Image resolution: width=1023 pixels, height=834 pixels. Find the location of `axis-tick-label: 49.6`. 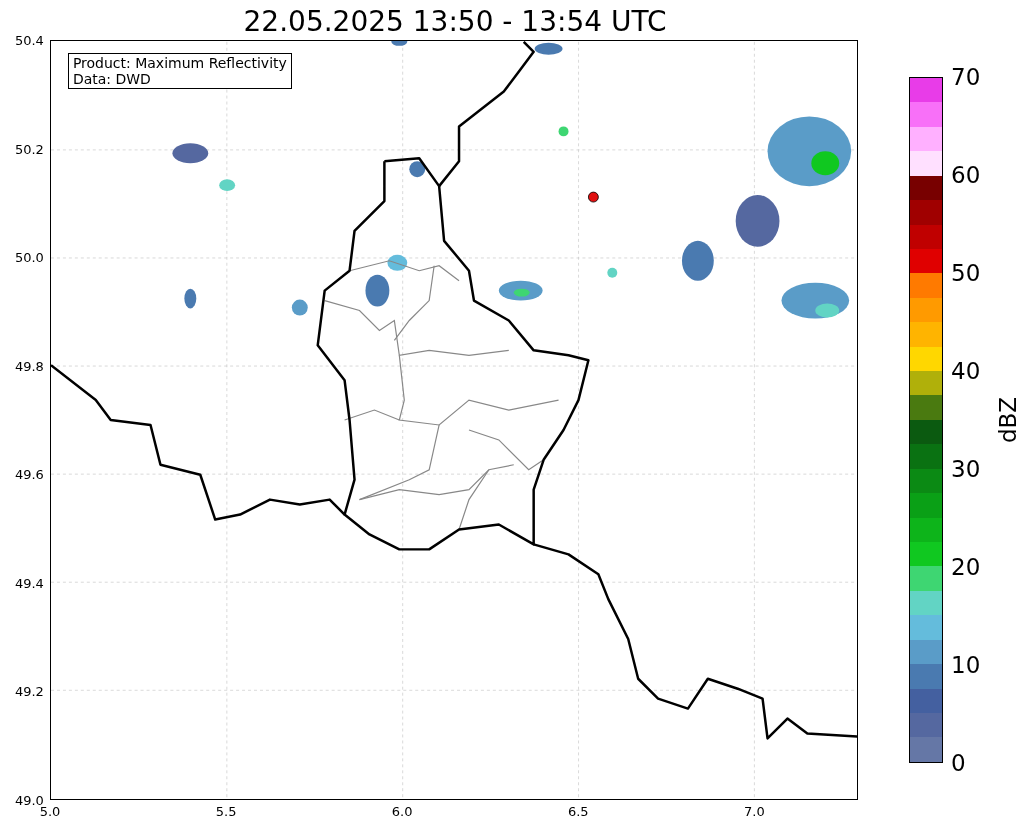

axis-tick-label: 49.6 is located at coordinates (29, 474).